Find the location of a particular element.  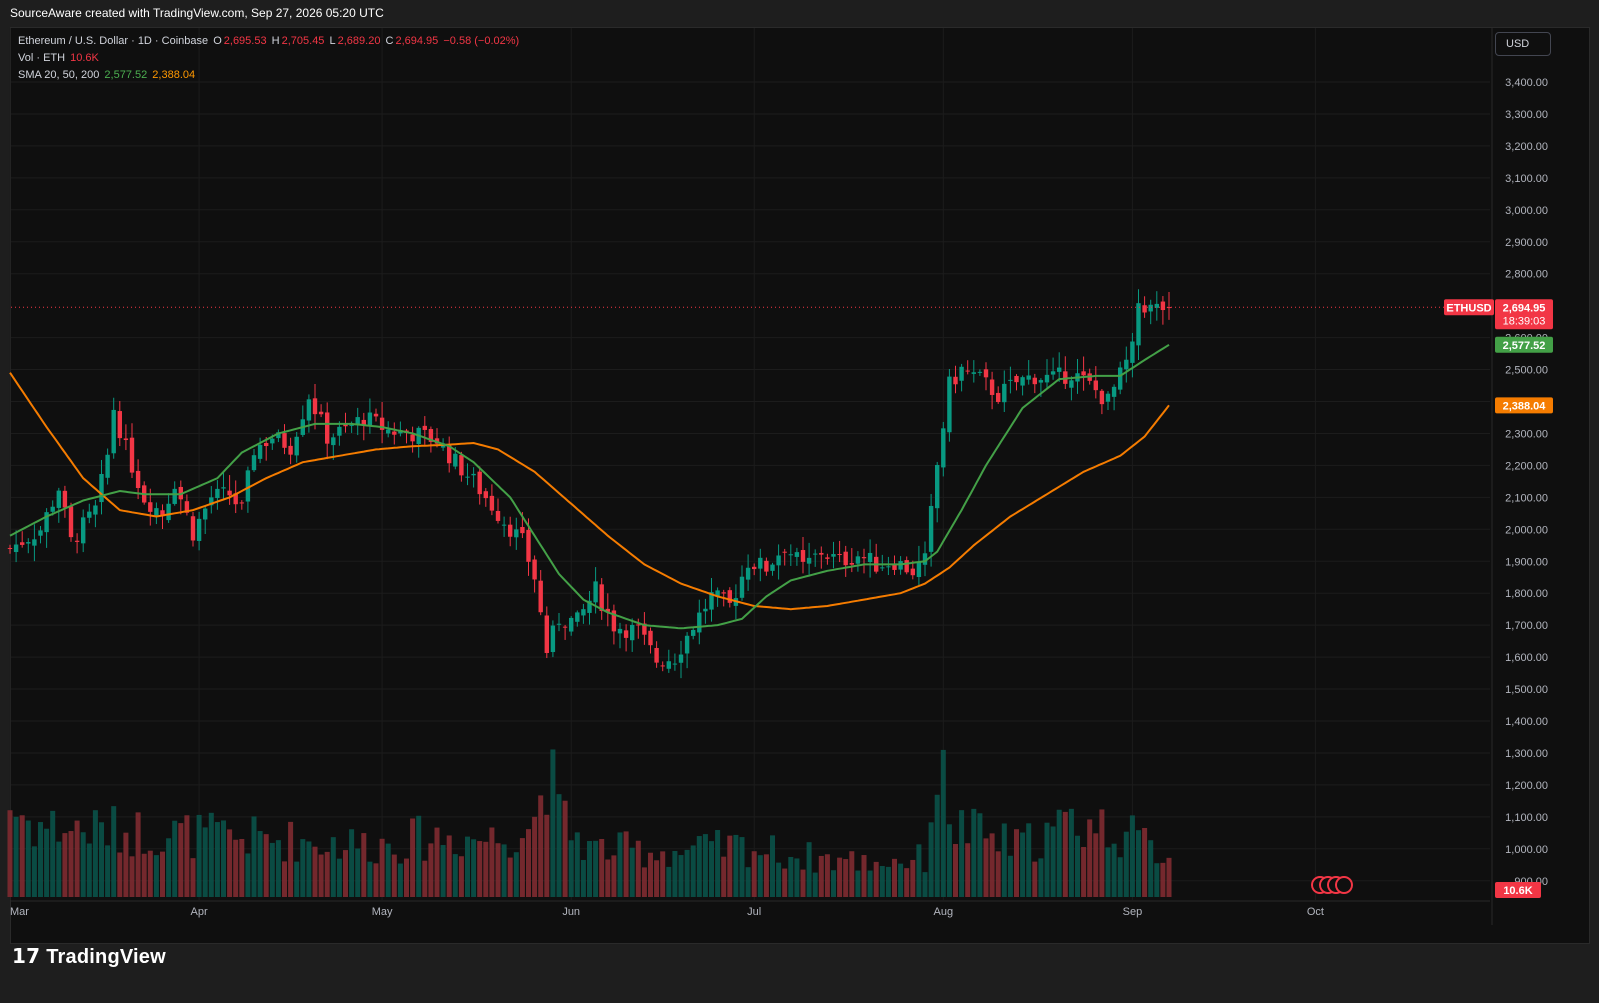

legend-symbol: Ethereum / U.S. Dollar · 1D · Coinbase is located at coordinates (113, 41).